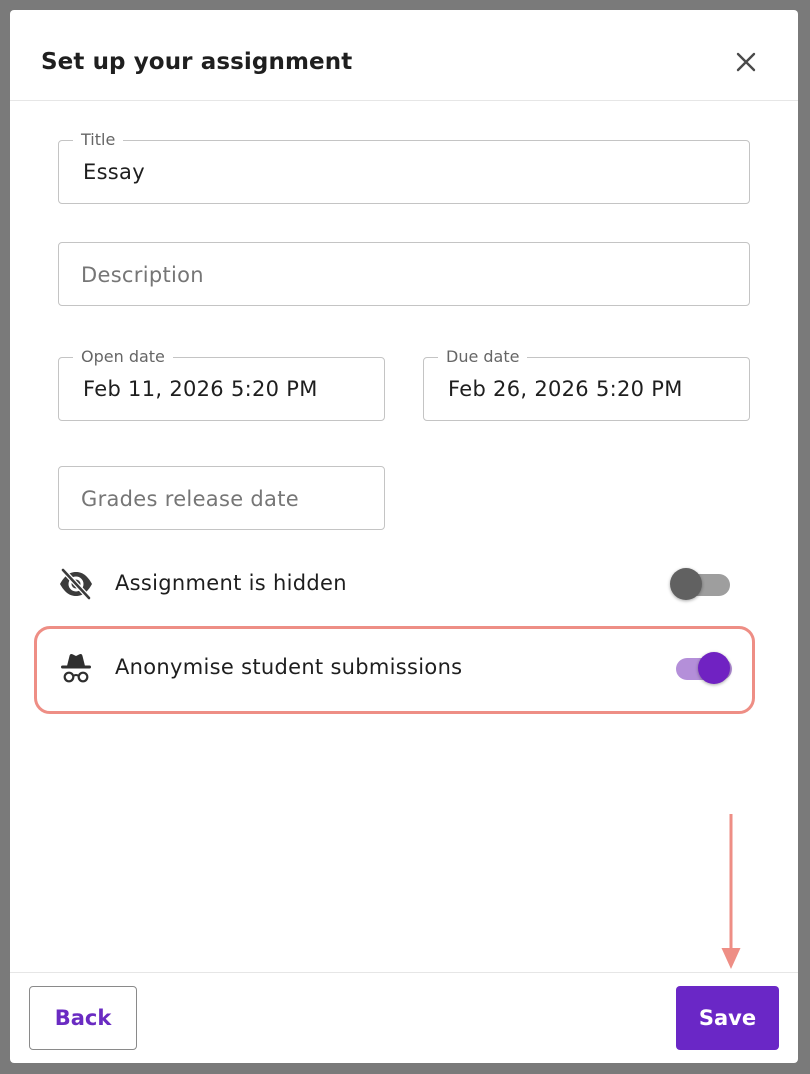 The image size is (810, 1074). What do you see at coordinates (404, 1017) in the screenshot?
I see `dialog-footer: Back Save` at bounding box center [404, 1017].